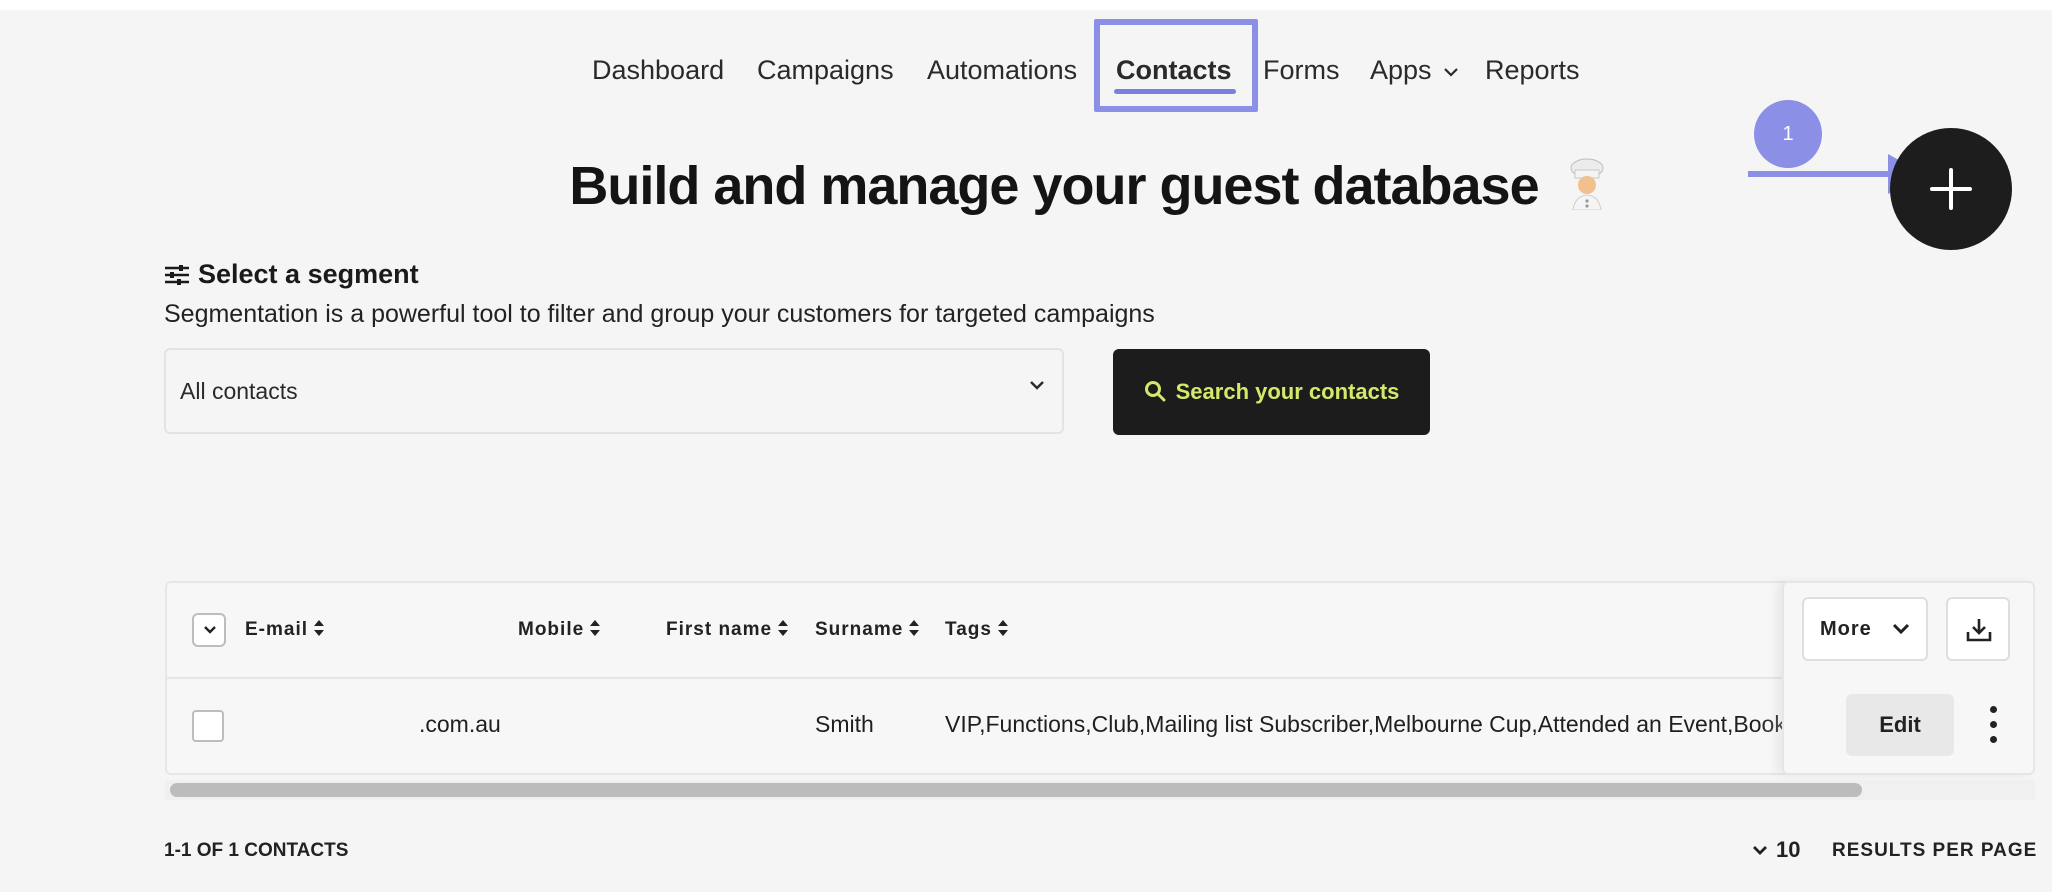  I want to click on download-button, so click(1978, 629).